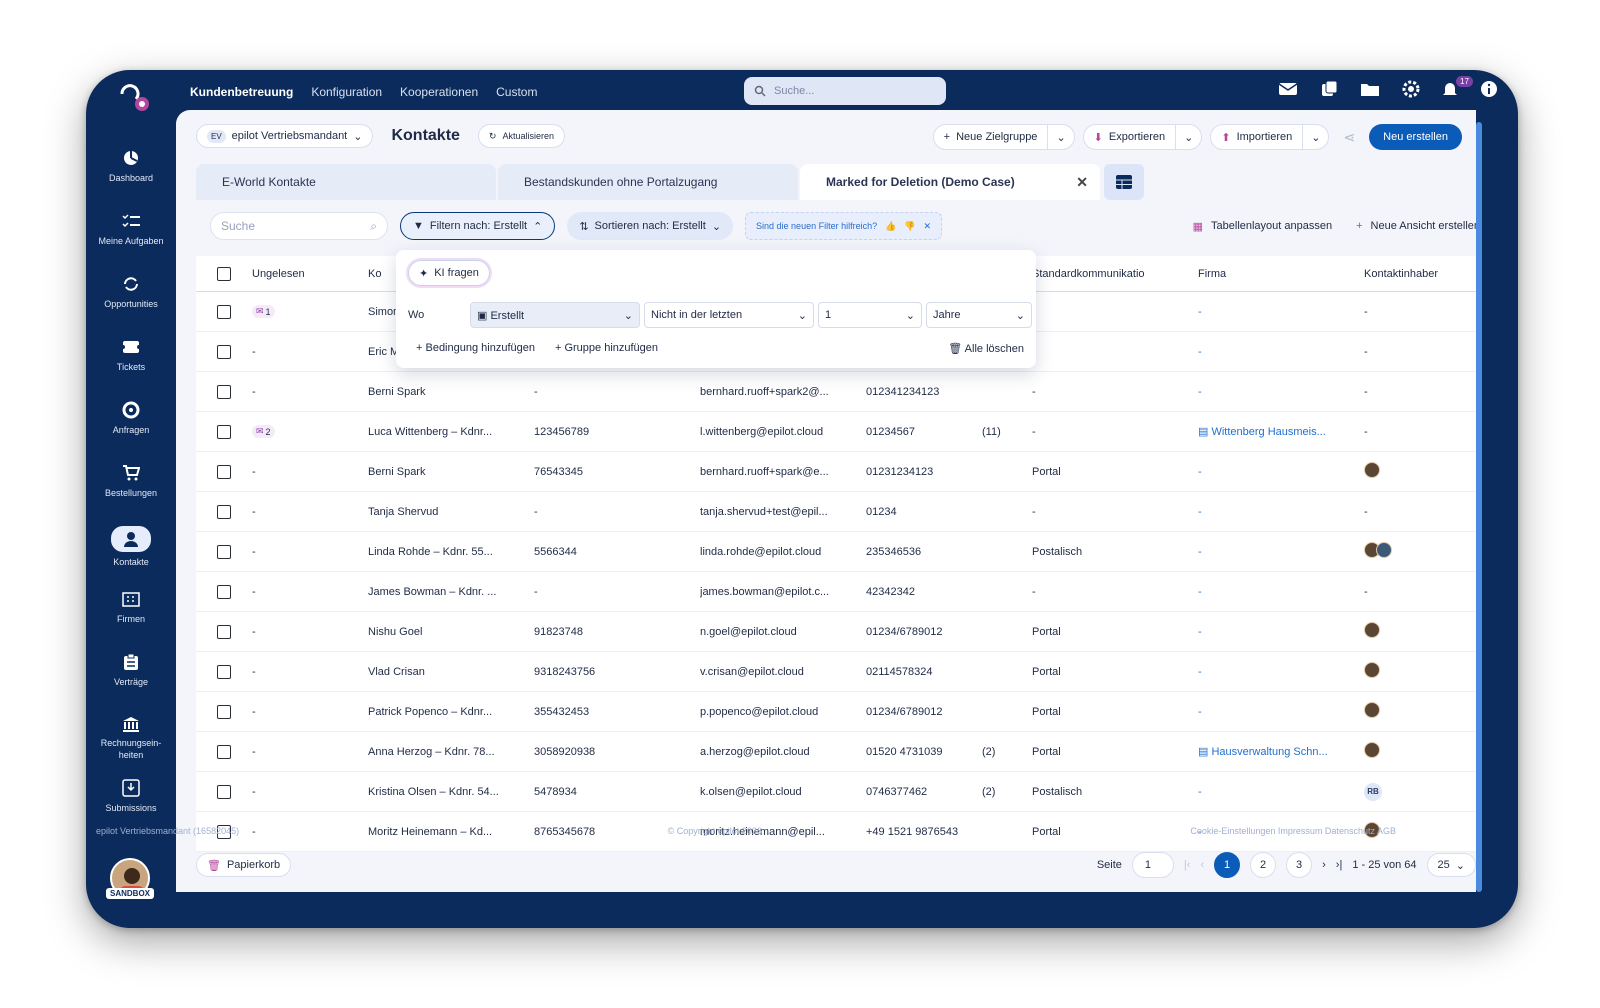 The height and width of the screenshot is (1008, 1600). I want to click on gear-icon, so click(1411, 89).